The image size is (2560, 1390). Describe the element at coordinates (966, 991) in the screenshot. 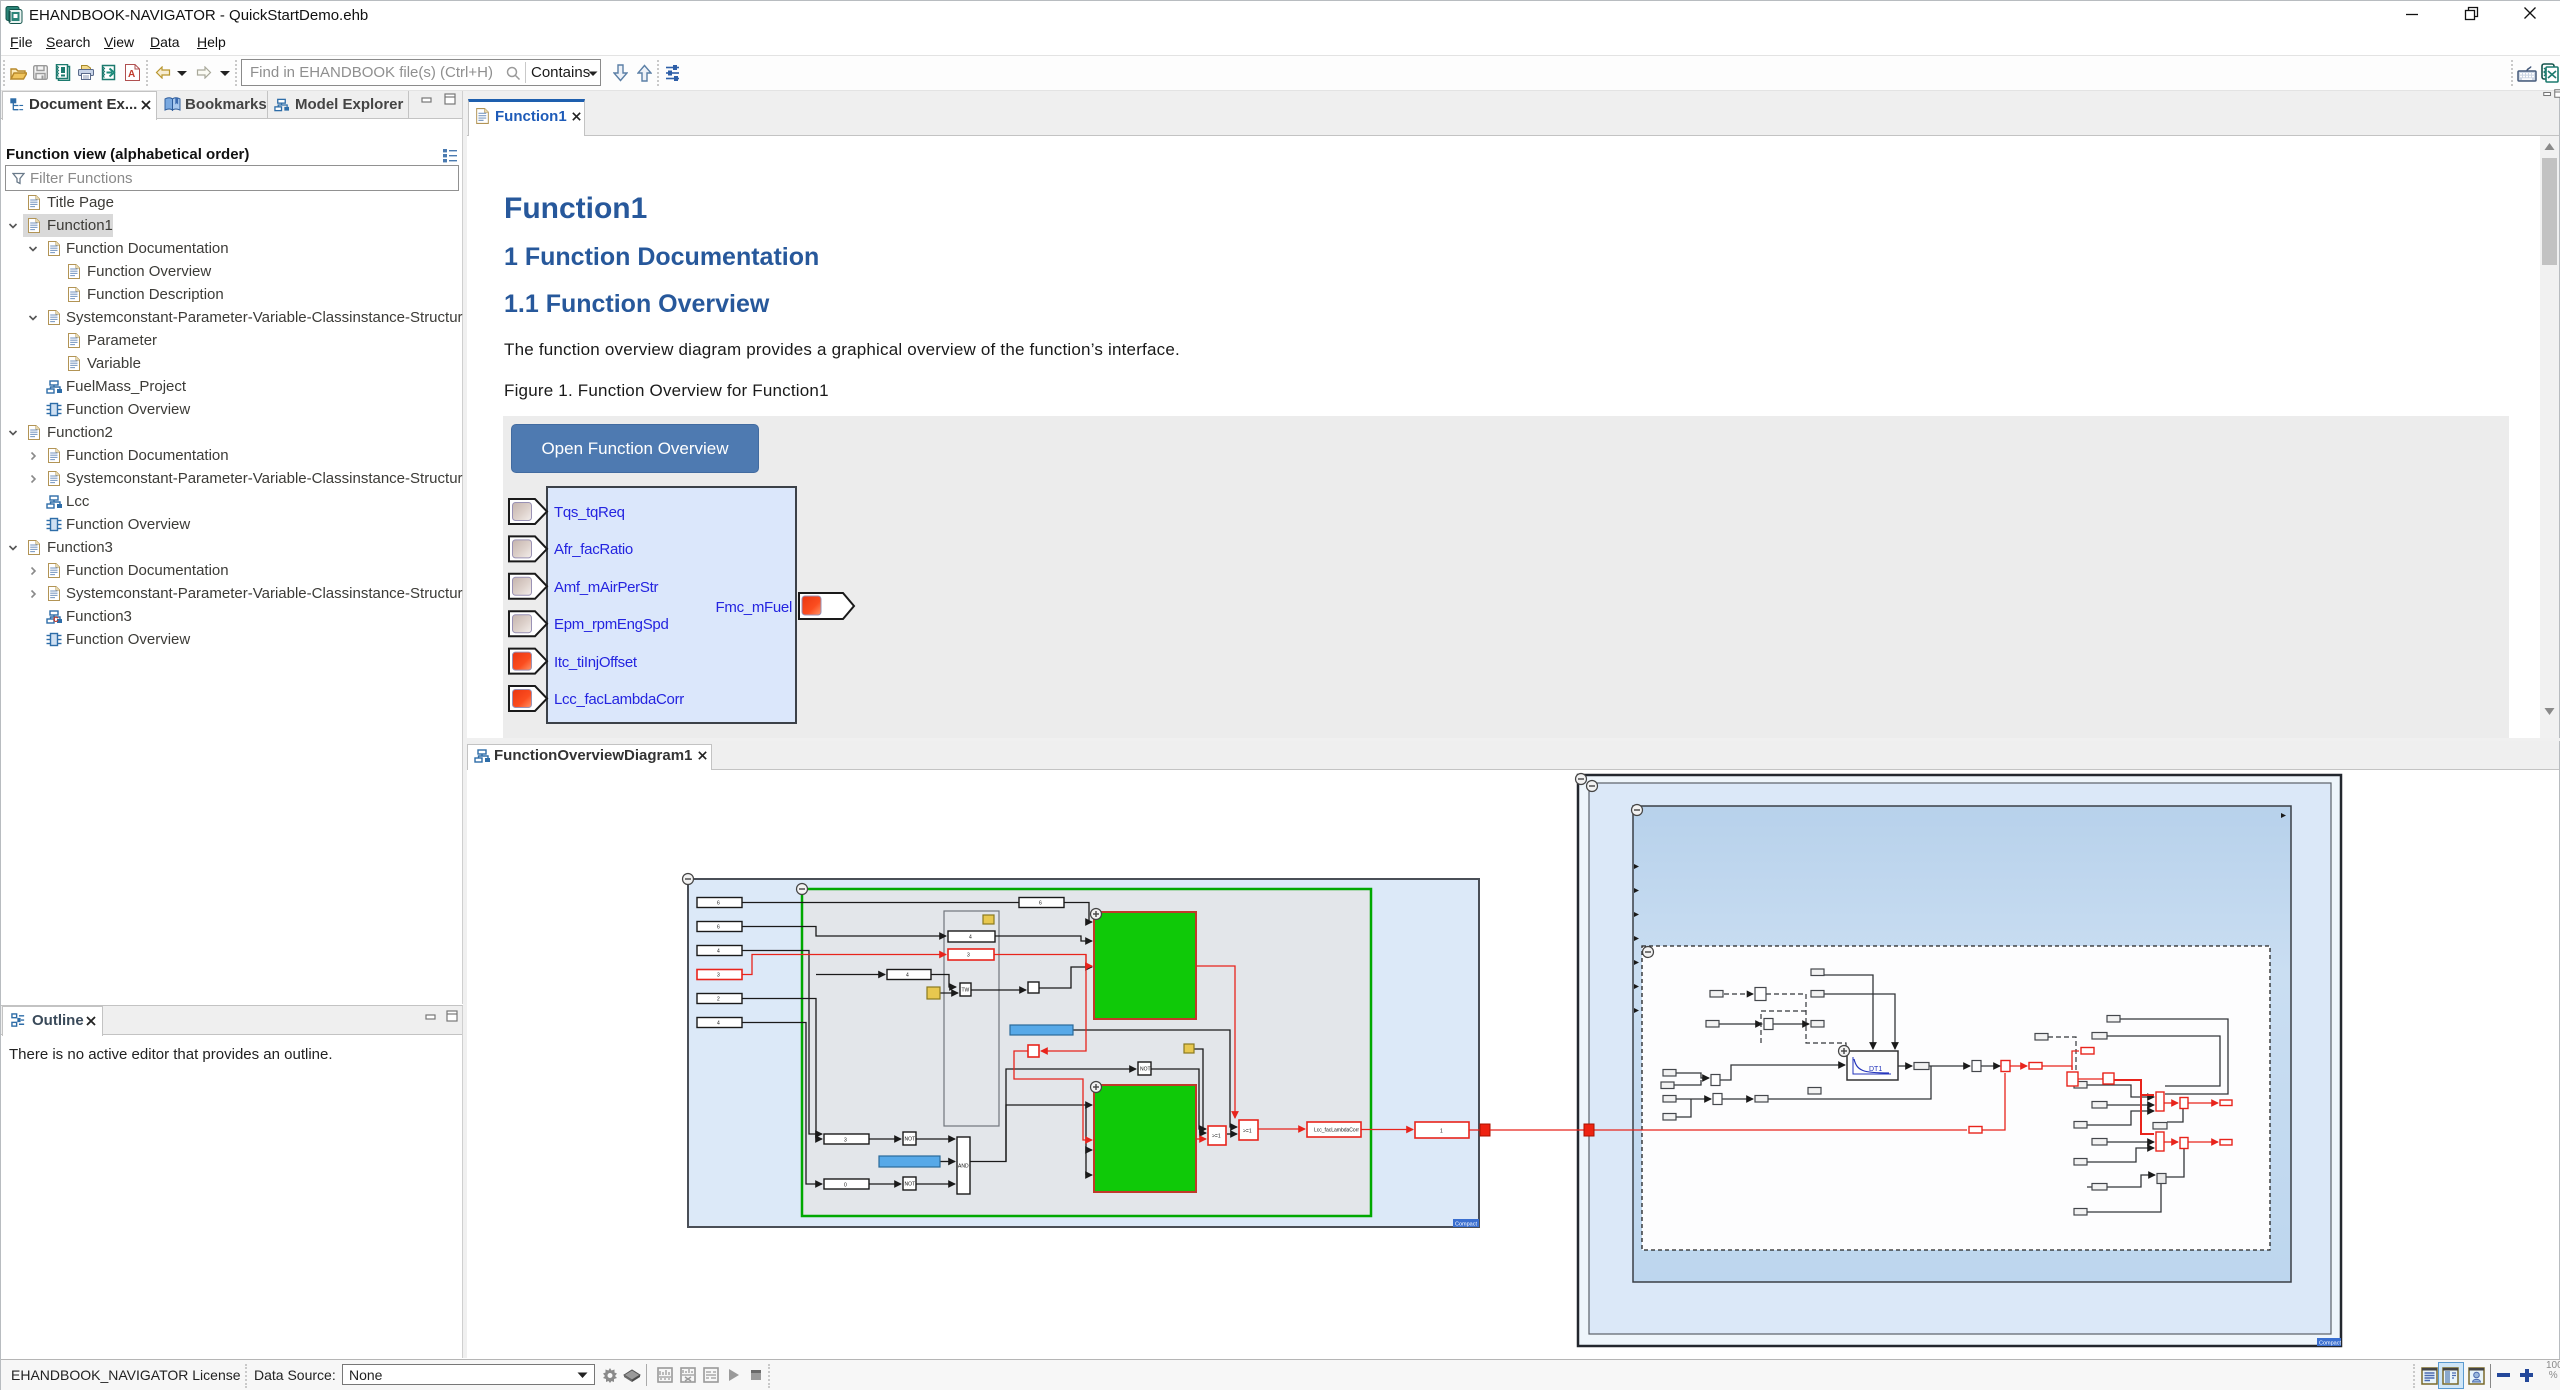

I see `svg-text: TW` at that location.